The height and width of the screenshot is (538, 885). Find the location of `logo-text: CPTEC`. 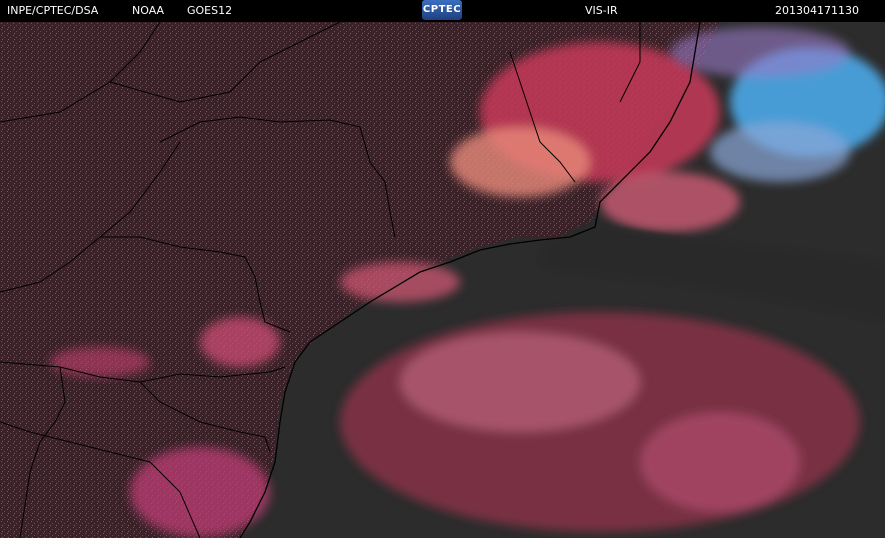

logo-text: CPTEC is located at coordinates (442, 9).